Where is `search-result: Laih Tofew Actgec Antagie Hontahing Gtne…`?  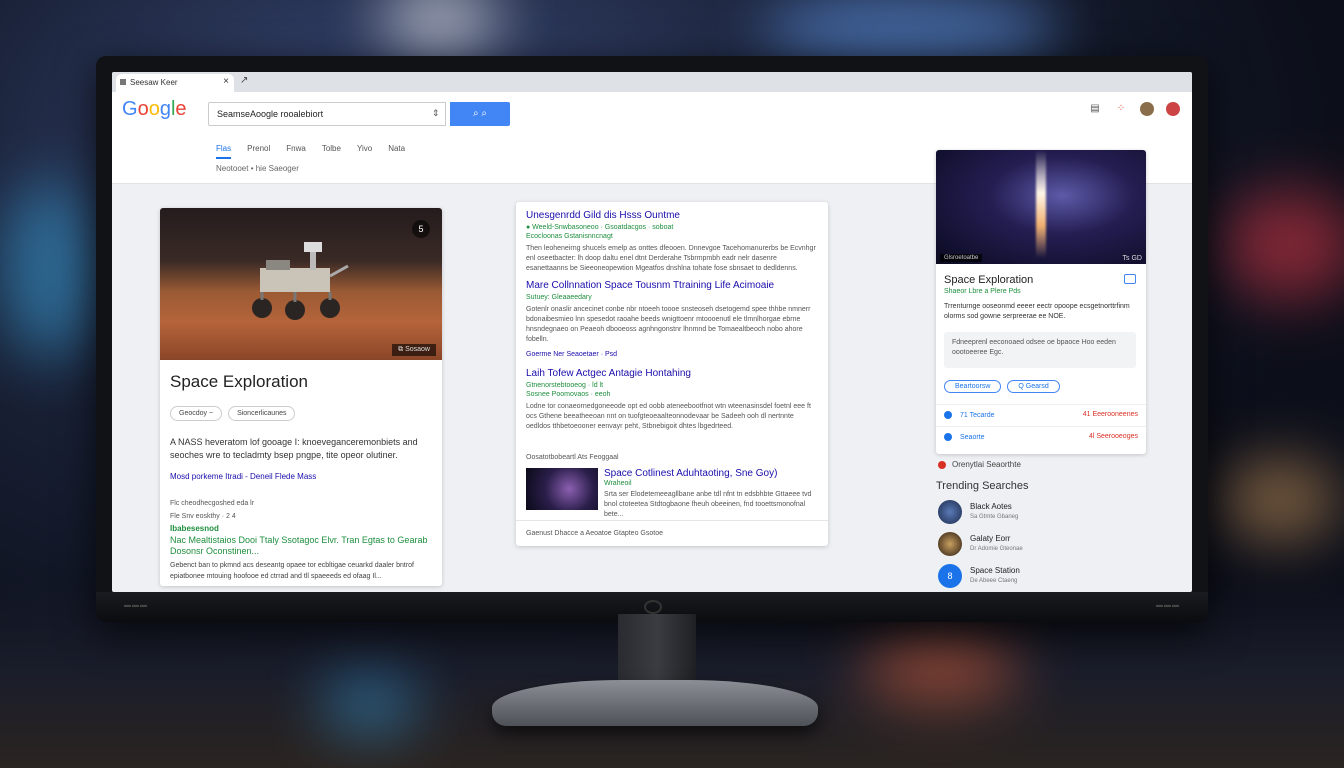 search-result: Laih Tofew Actgec Antagie Hontahing Gtne… is located at coordinates (673, 400).